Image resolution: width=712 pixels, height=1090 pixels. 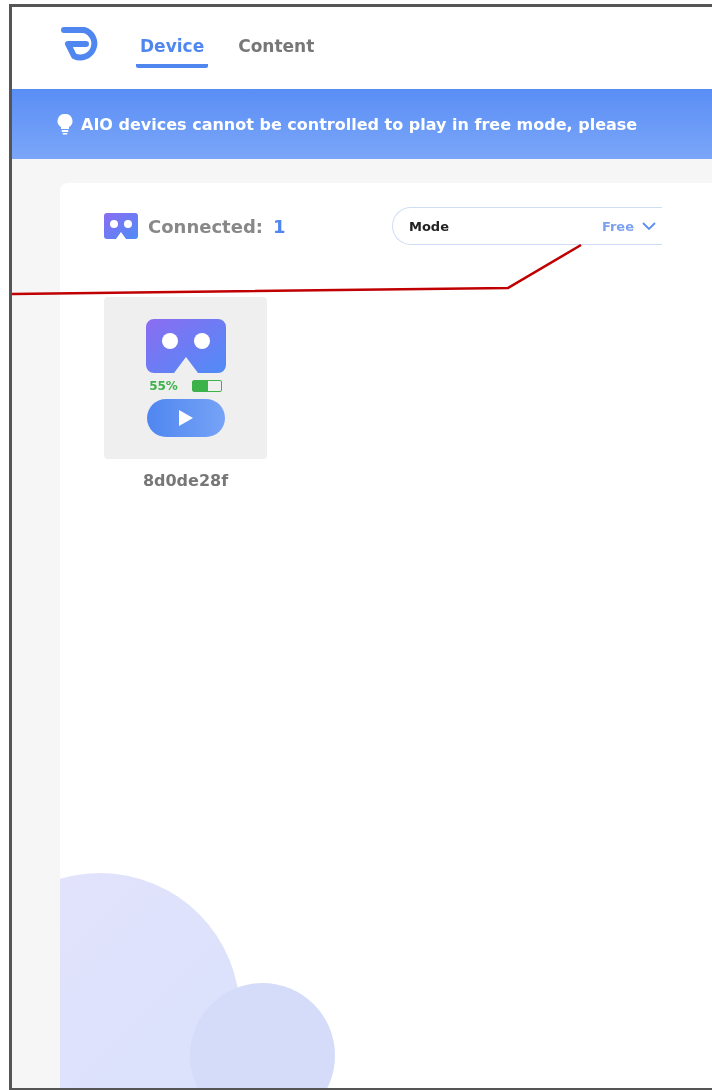 What do you see at coordinates (65, 124) in the screenshot?
I see `lightbulb-icon` at bounding box center [65, 124].